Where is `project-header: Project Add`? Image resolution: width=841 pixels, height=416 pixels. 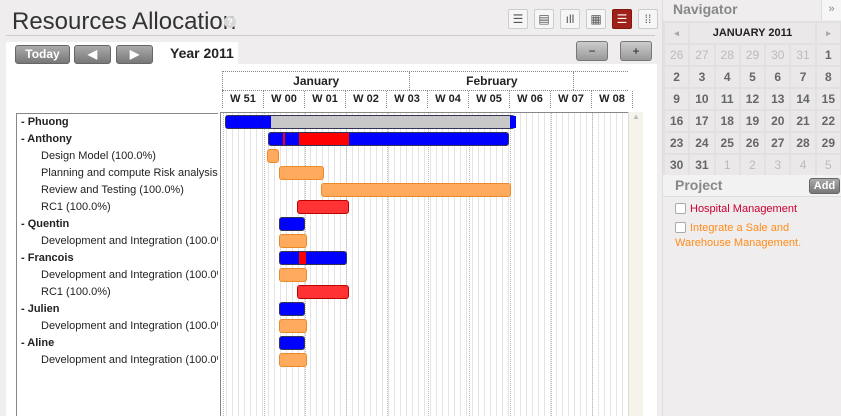 project-header: Project Add is located at coordinates (752, 186).